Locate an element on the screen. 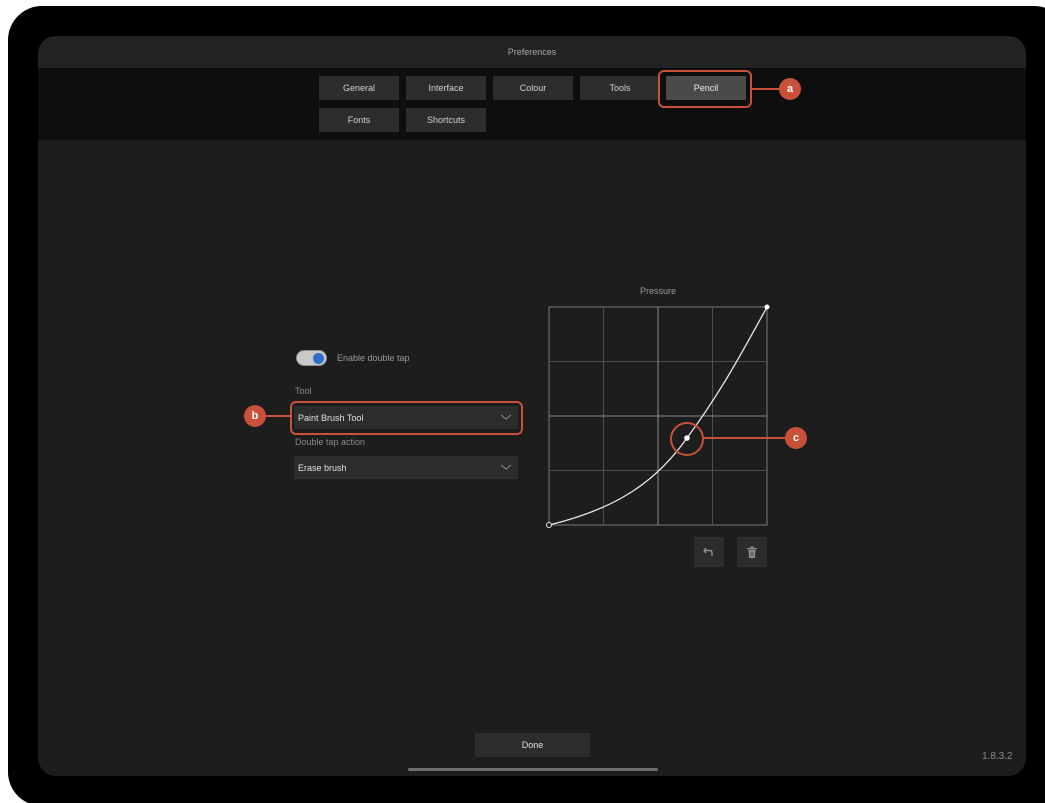 The height and width of the screenshot is (803, 1045). tab-colour: Colour is located at coordinates (533, 88).